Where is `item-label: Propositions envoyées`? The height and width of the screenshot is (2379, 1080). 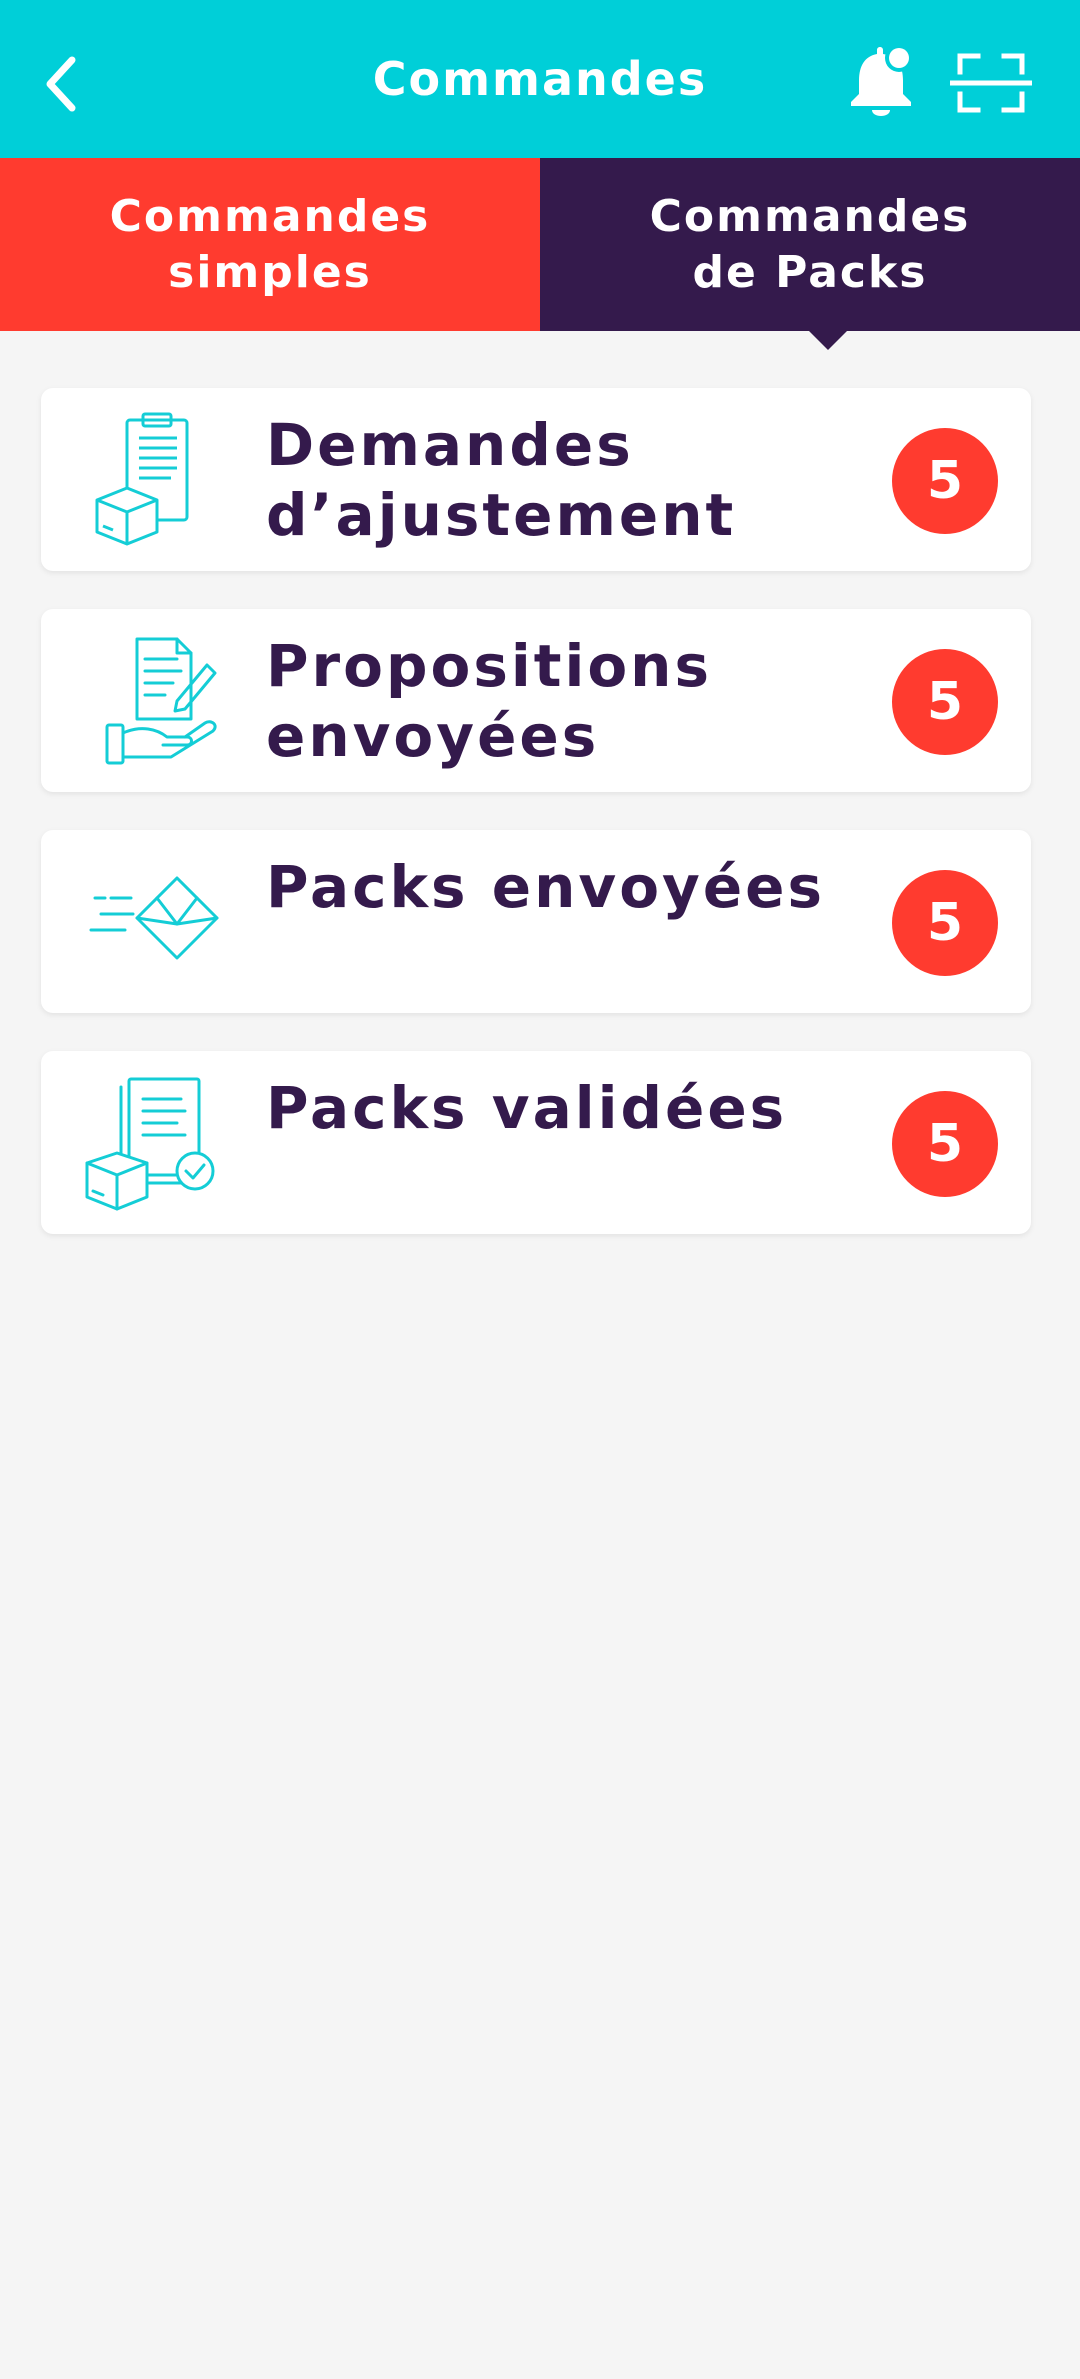 item-label: Propositions envoyées is located at coordinates (489, 701).